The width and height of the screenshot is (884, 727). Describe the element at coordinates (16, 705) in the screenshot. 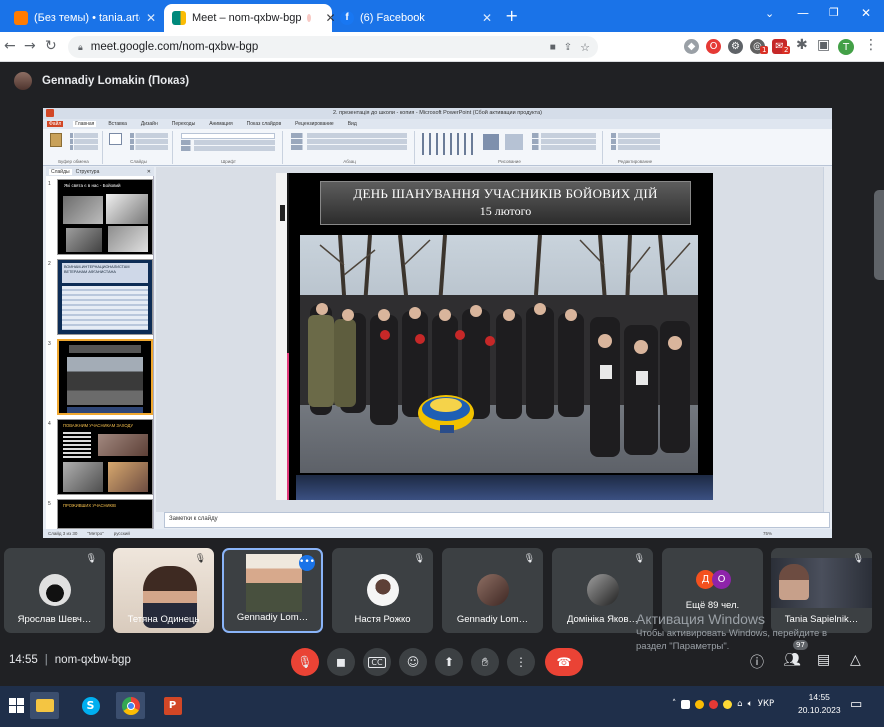

I see `start-button` at that location.